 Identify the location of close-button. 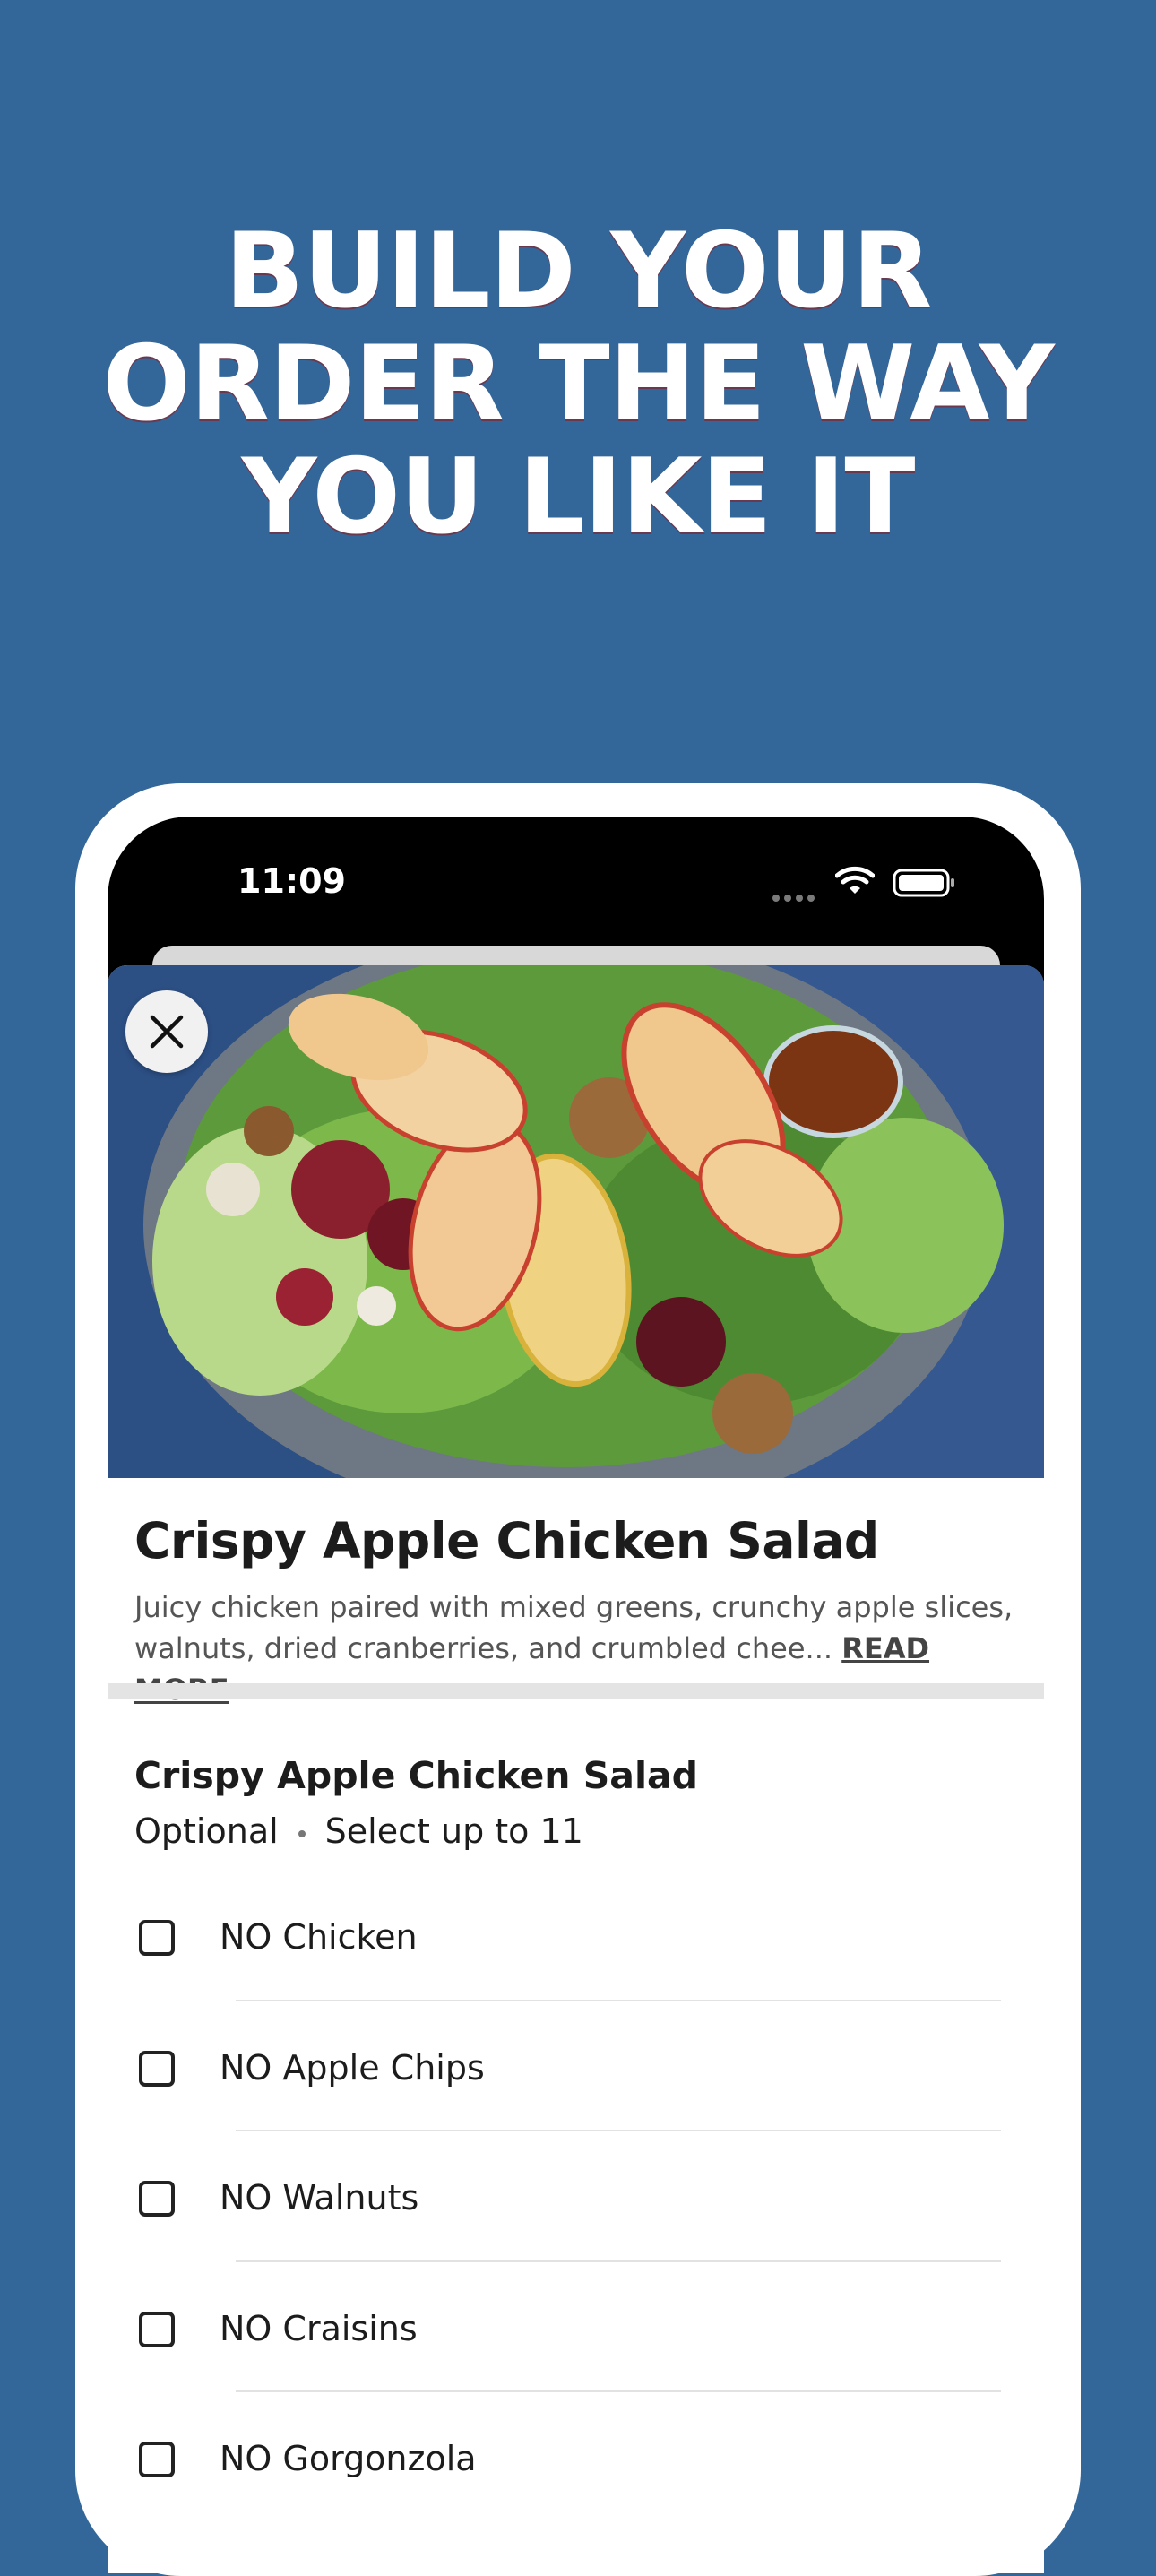
(166, 1031).